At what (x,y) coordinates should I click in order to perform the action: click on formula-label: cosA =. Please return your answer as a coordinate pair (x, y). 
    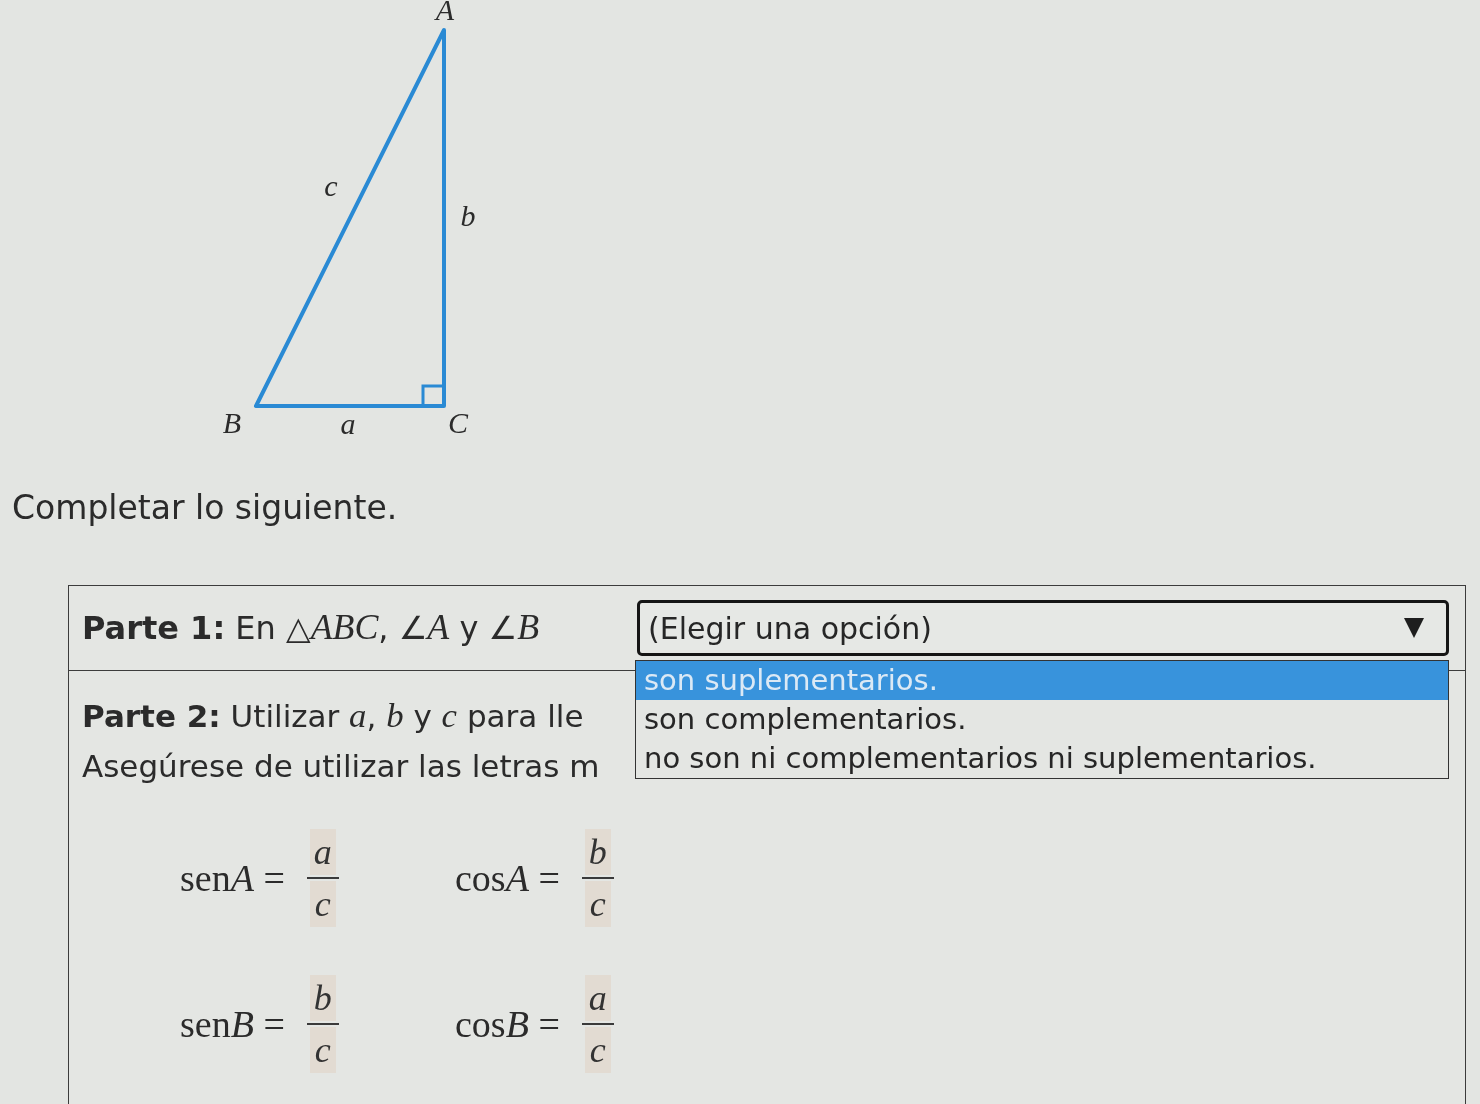
    Looking at the image, I should click on (507, 878).